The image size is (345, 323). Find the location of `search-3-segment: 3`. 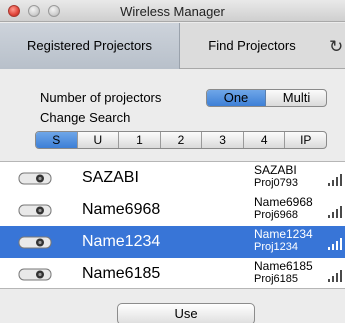

search-3-segment: 3 is located at coordinates (223, 140).